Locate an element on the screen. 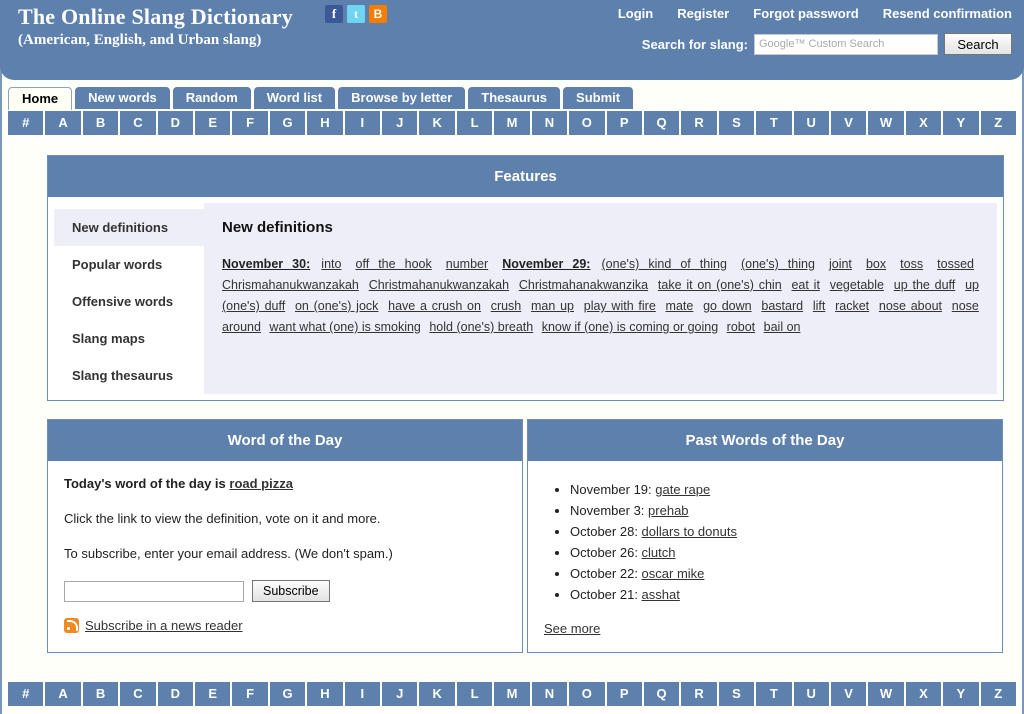 The height and width of the screenshot is (714, 1024). definition-word-link: have a crush on is located at coordinates (434, 306).